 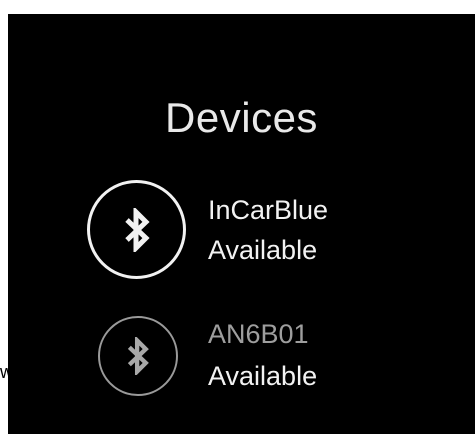 What do you see at coordinates (241, 117) in the screenshot?
I see `page-title: Devices` at bounding box center [241, 117].